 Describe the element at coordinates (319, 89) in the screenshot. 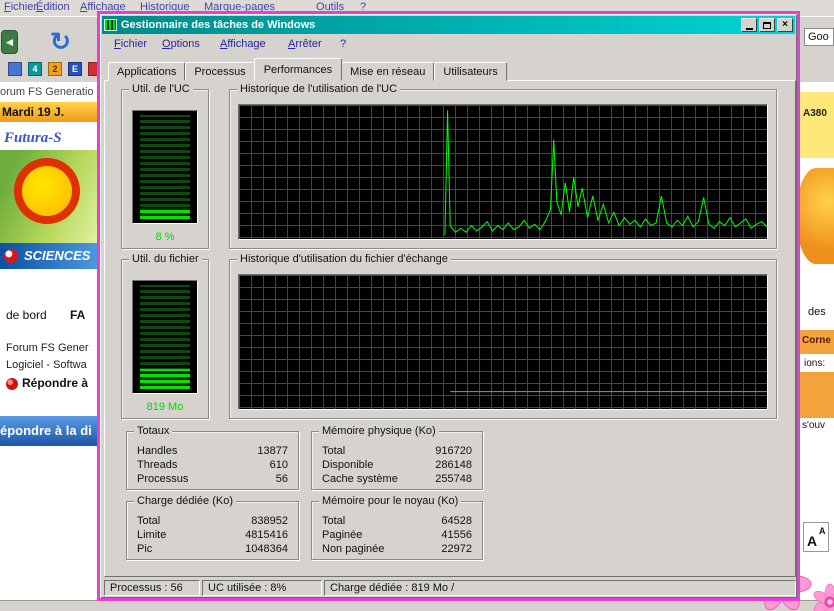

I see `cpu-history-group-label: Historique de l'utilisation de l'UC` at that location.